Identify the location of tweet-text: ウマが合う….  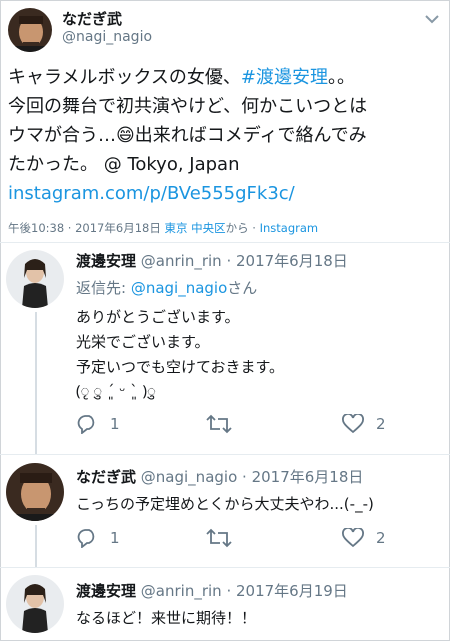
(62, 135).